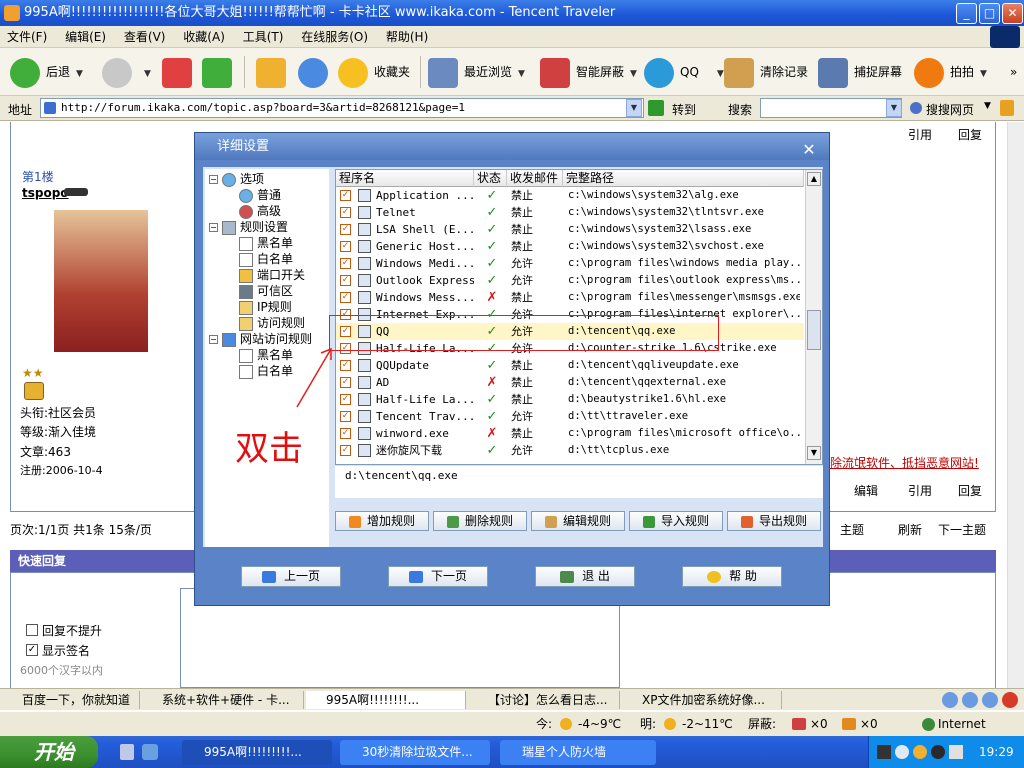 The height and width of the screenshot is (768, 1024). What do you see at coordinates (265, 307) in the screenshot?
I see `tree-node-ip-rules: IP规则` at bounding box center [265, 307].